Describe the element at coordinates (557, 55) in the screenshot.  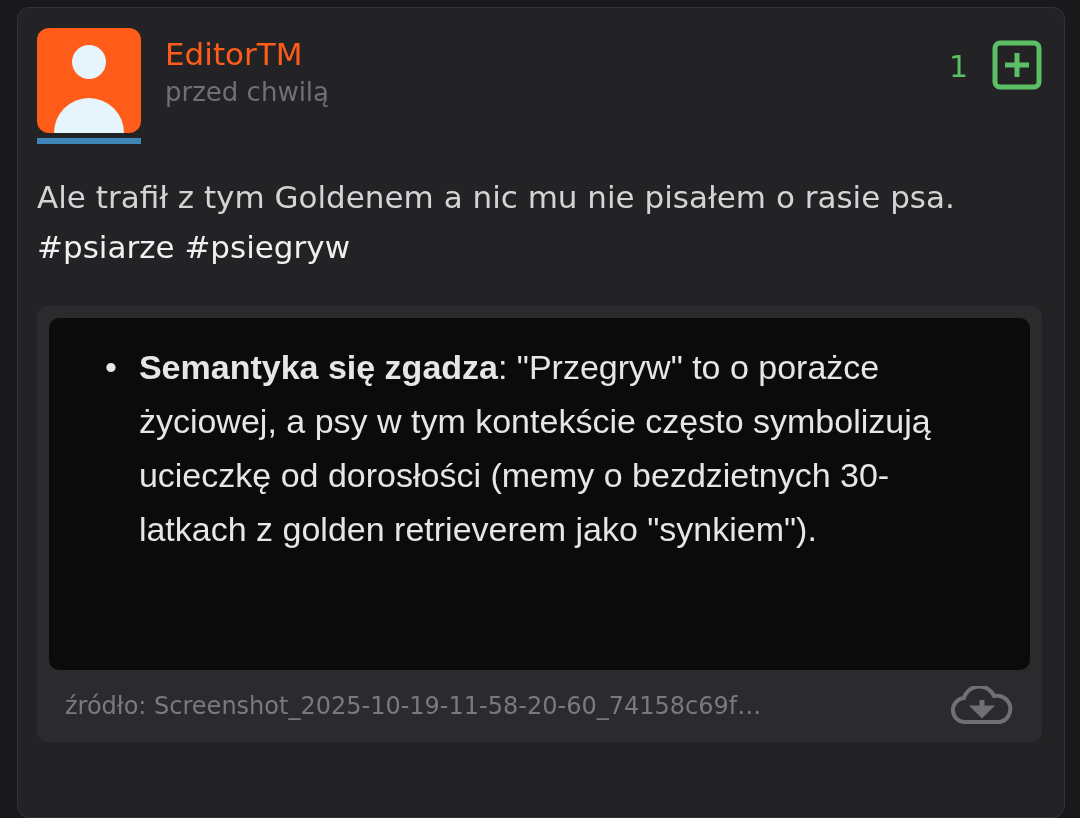
I see `author-name: EditorTM` at that location.